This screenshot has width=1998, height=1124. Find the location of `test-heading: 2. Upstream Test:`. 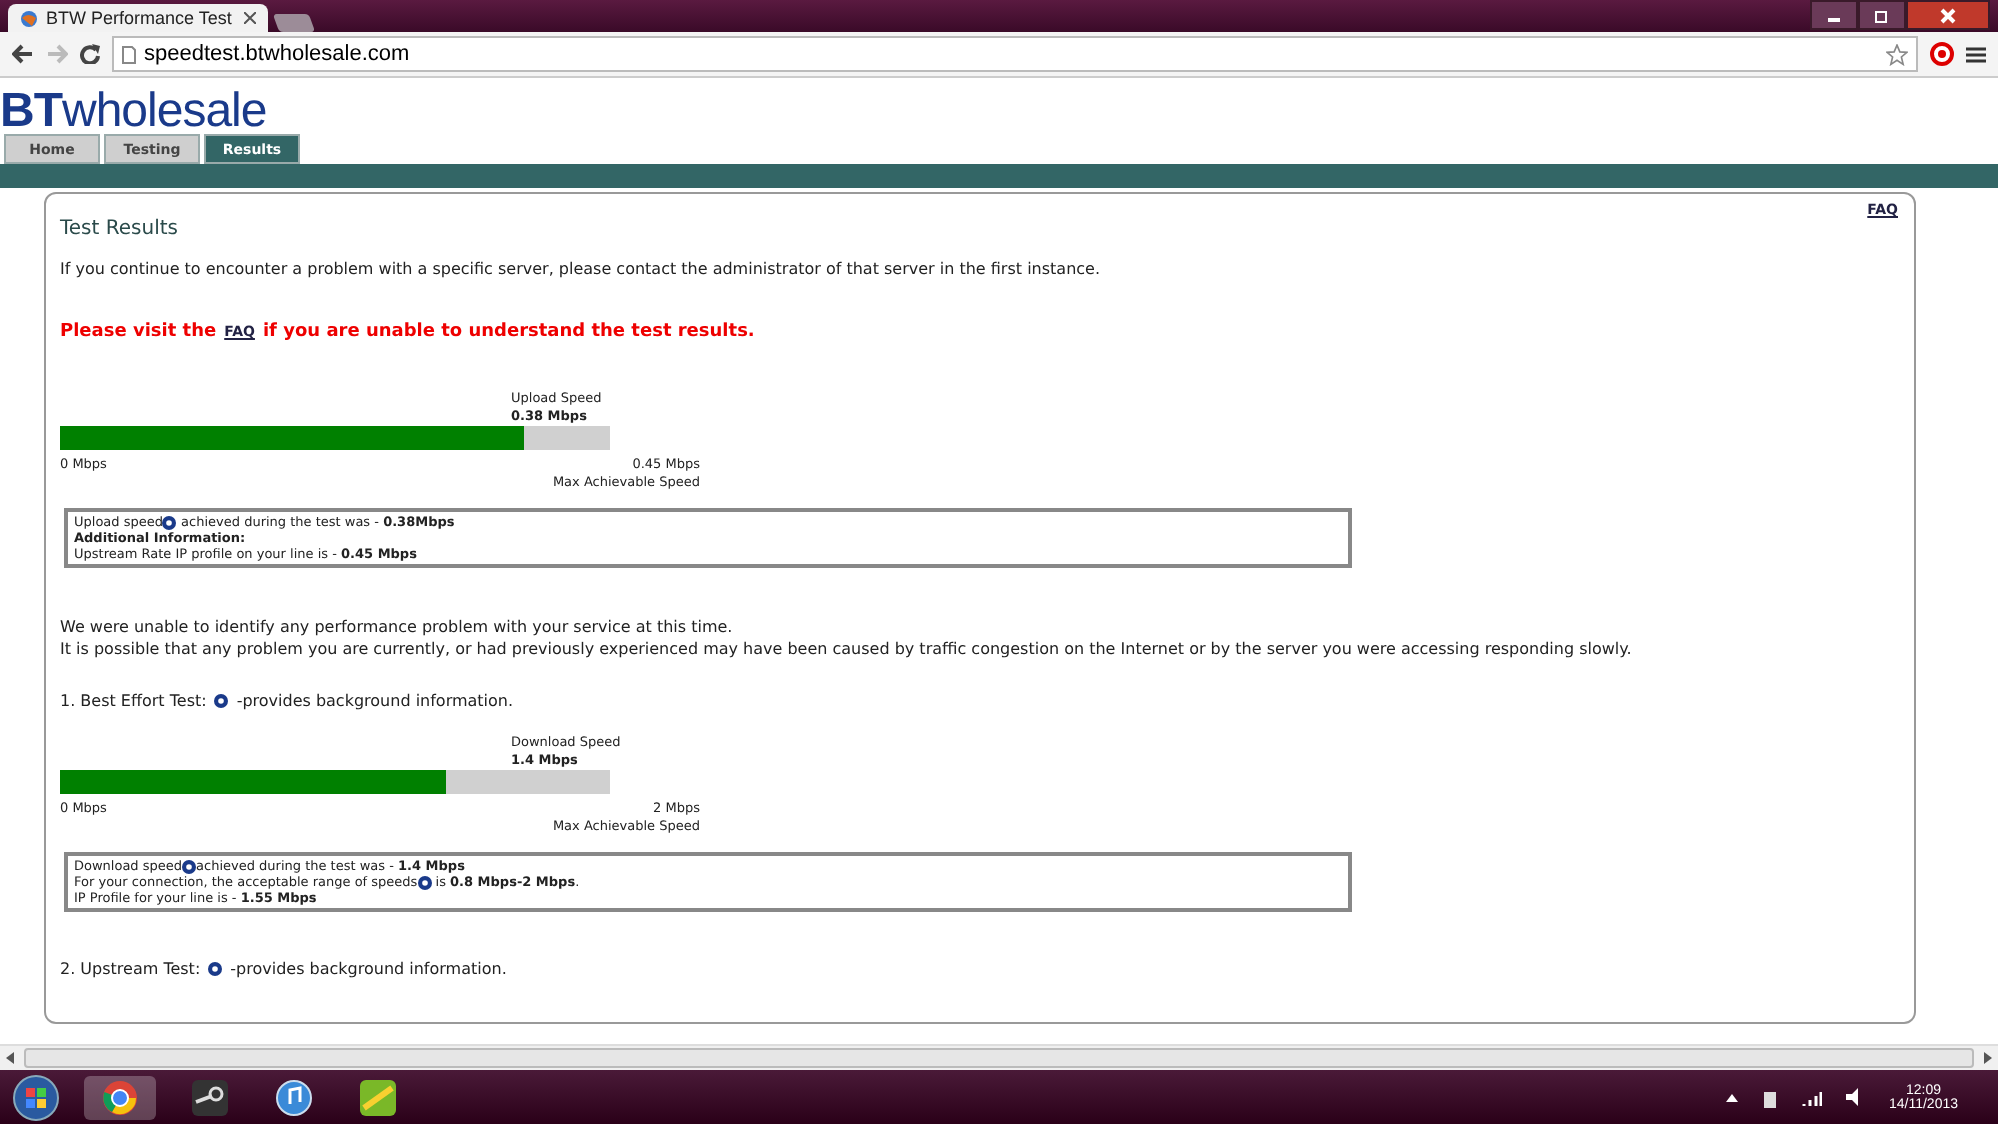

test-heading: 2. Upstream Test: is located at coordinates (130, 969).